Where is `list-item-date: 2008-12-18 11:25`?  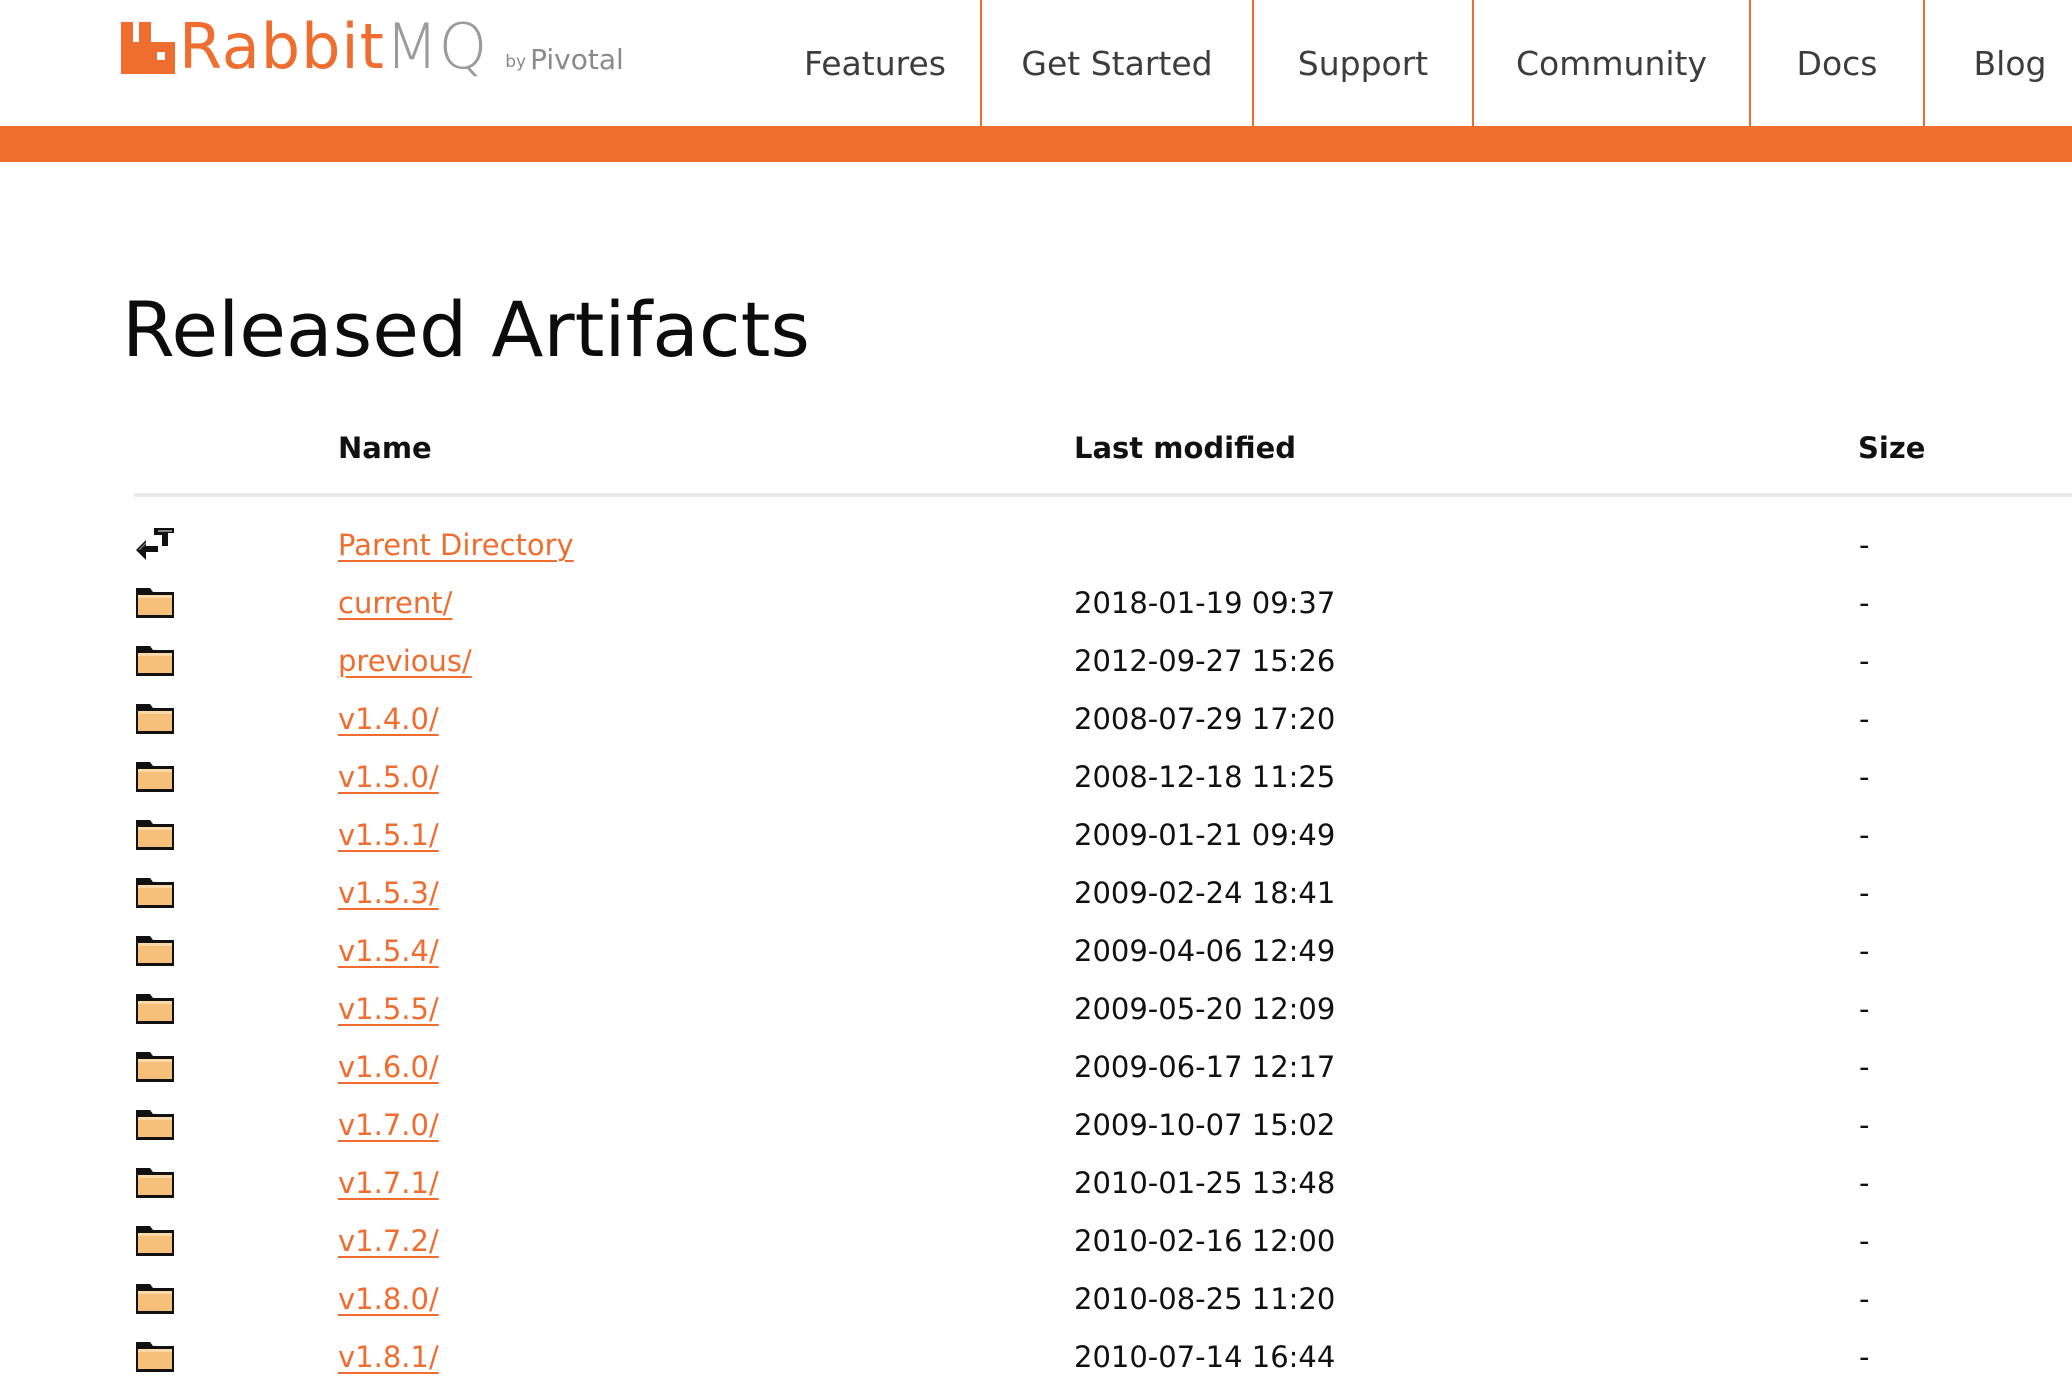 list-item-date: 2008-12-18 11:25 is located at coordinates (1205, 777).